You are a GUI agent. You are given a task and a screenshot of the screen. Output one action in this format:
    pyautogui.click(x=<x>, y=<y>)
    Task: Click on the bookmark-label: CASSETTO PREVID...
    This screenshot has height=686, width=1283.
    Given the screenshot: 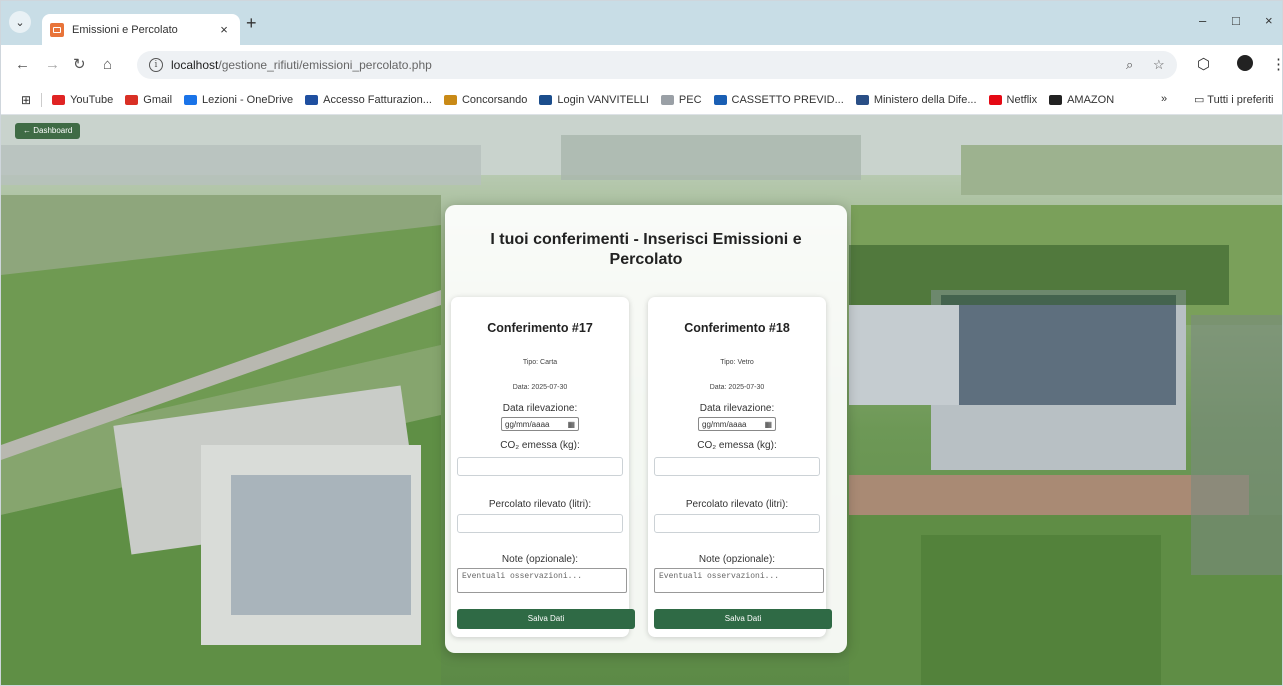 What is the action you would take?
    pyautogui.click(x=787, y=99)
    